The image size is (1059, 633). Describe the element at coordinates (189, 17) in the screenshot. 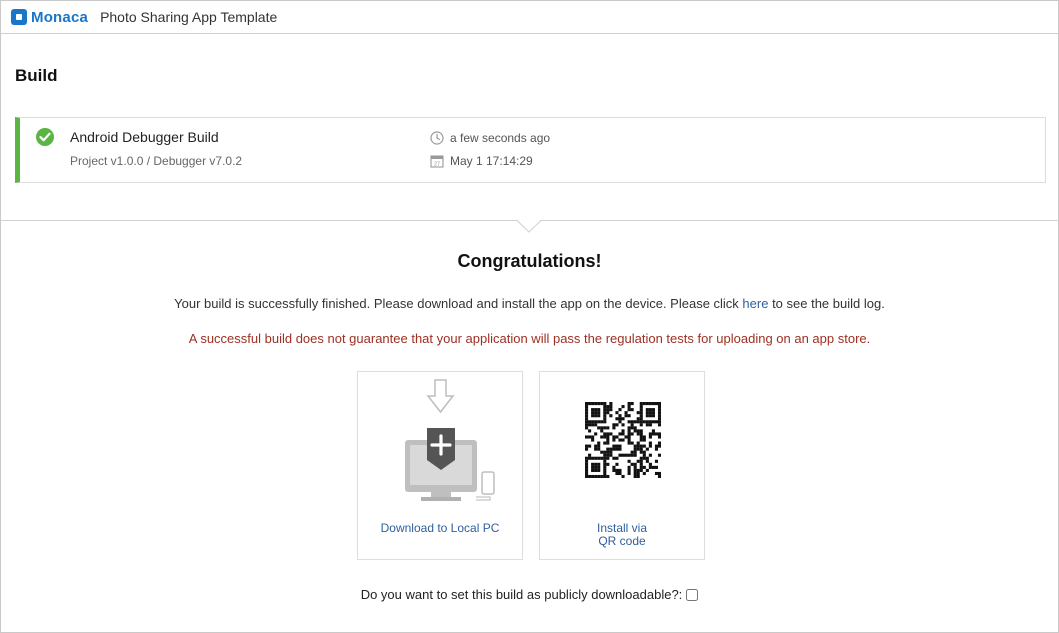

I see `project-title: Photo Sharing App Template` at that location.